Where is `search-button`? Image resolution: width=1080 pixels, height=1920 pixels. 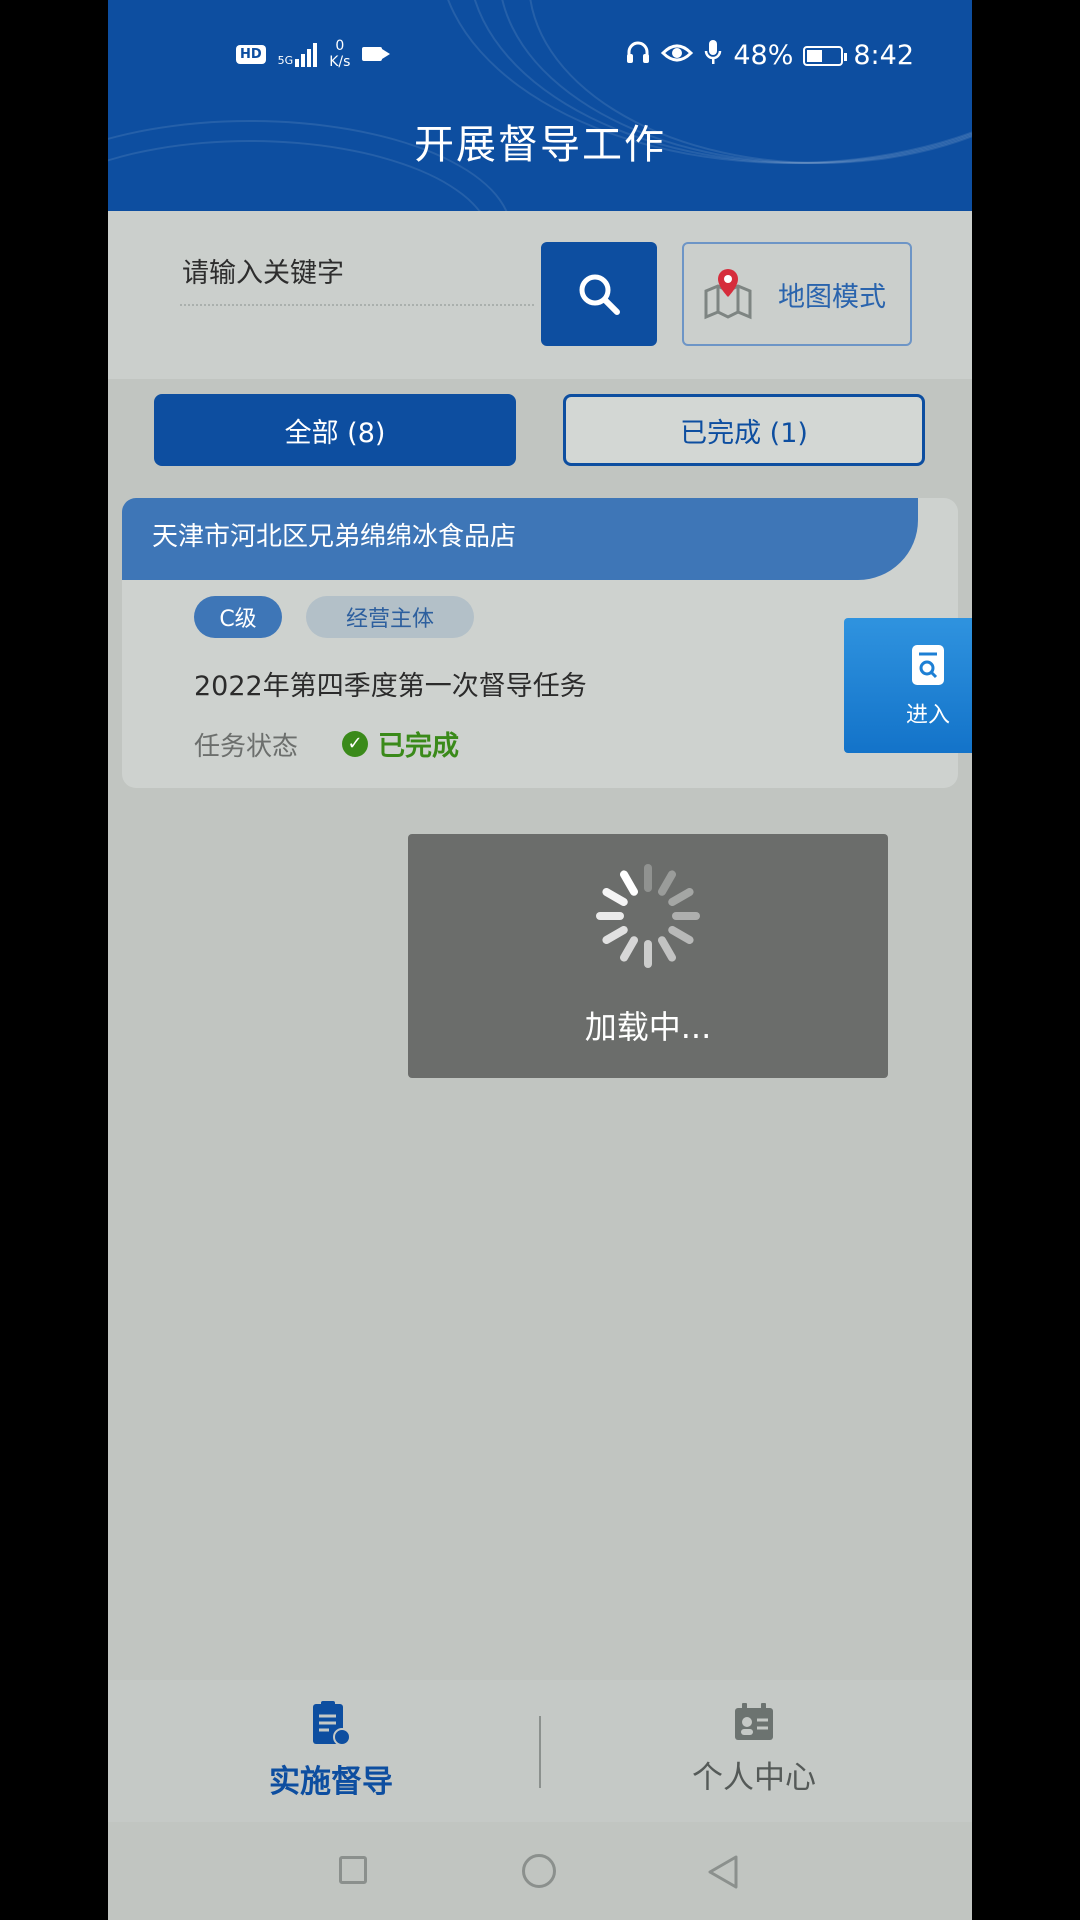
search-button is located at coordinates (599, 294).